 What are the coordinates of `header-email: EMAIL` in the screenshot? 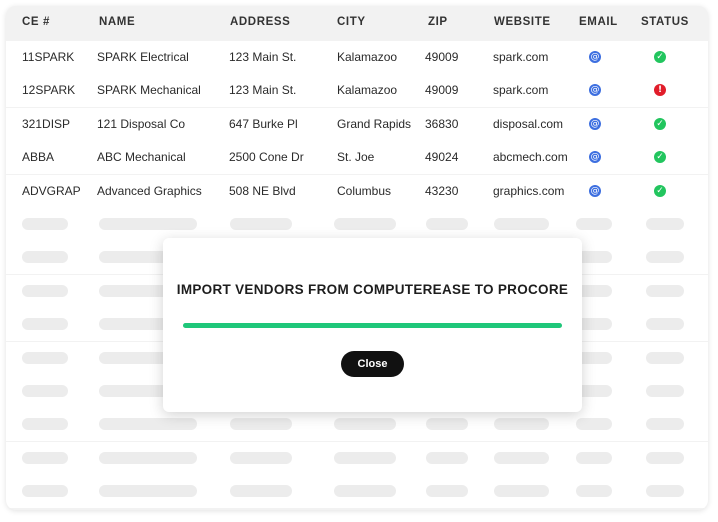 It's located at (598, 22).